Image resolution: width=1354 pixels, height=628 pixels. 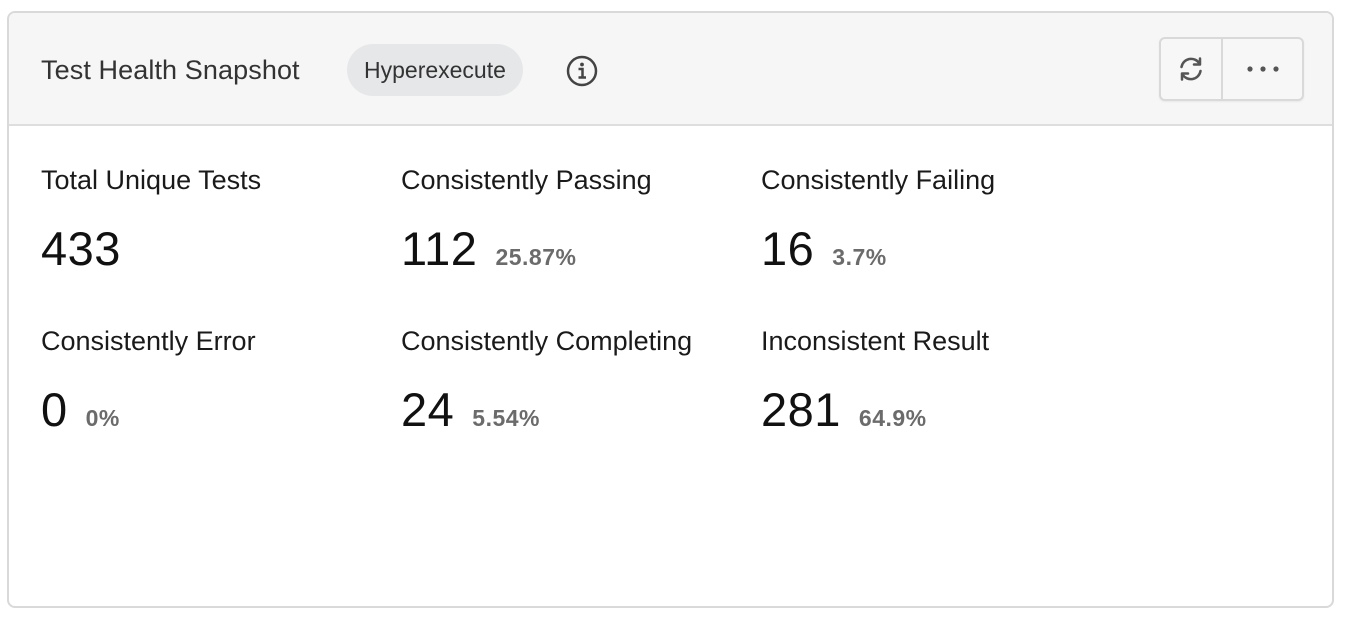 I want to click on metric-percent: 0%, so click(x=102, y=418).